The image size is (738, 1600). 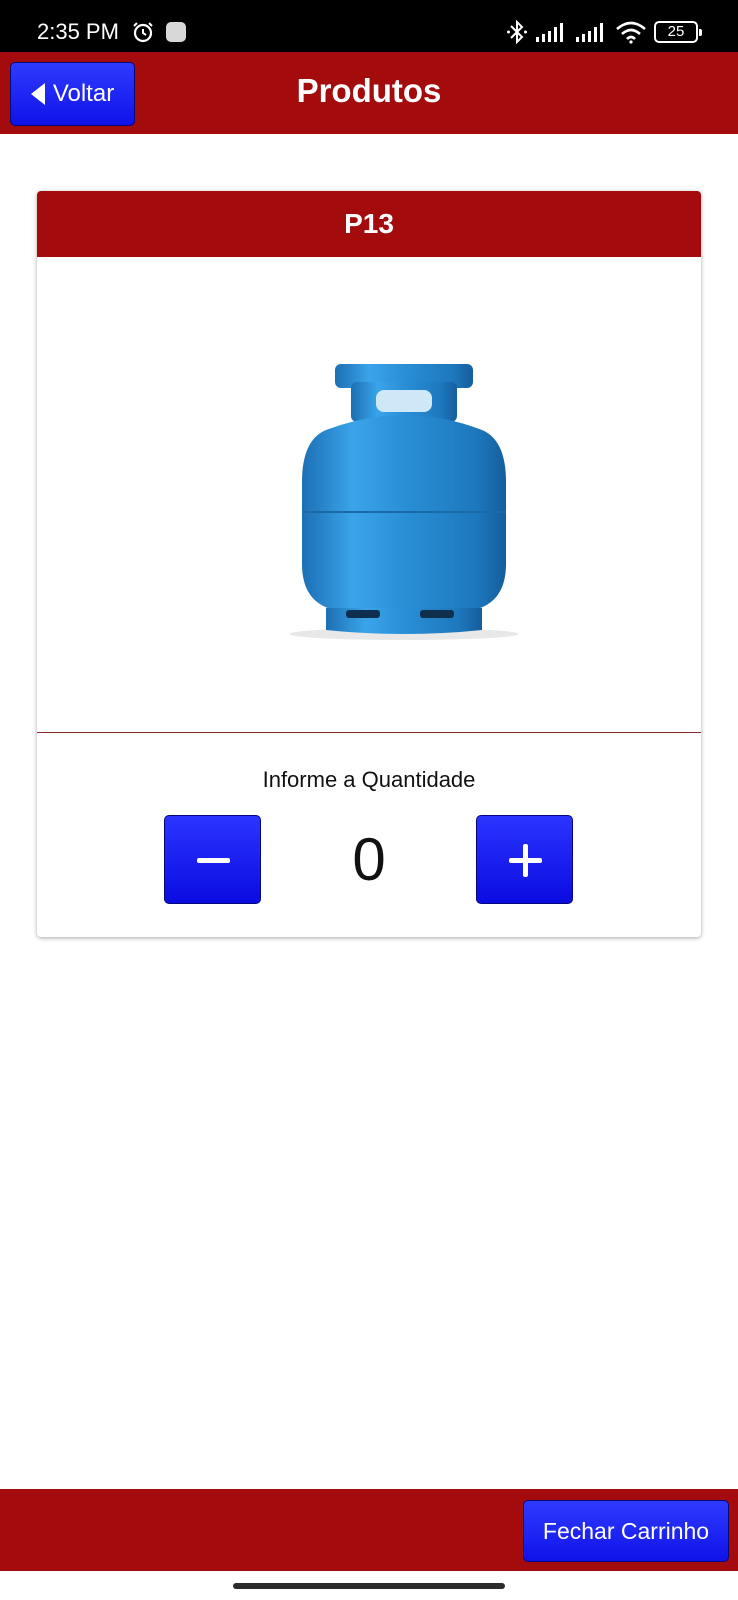 I want to click on footer-bar: Fechar Carrinho, so click(x=369, y=1530).